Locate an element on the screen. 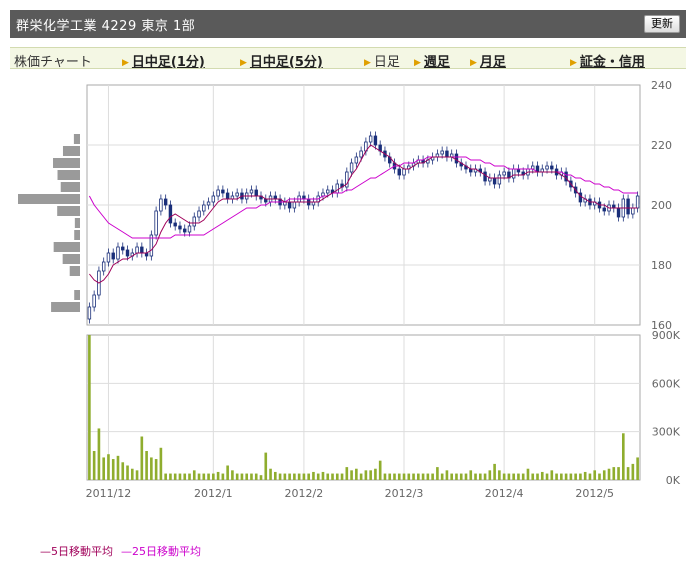 The height and width of the screenshot is (563, 695). legend-label: 5日移動平均 is located at coordinates (82, 551).